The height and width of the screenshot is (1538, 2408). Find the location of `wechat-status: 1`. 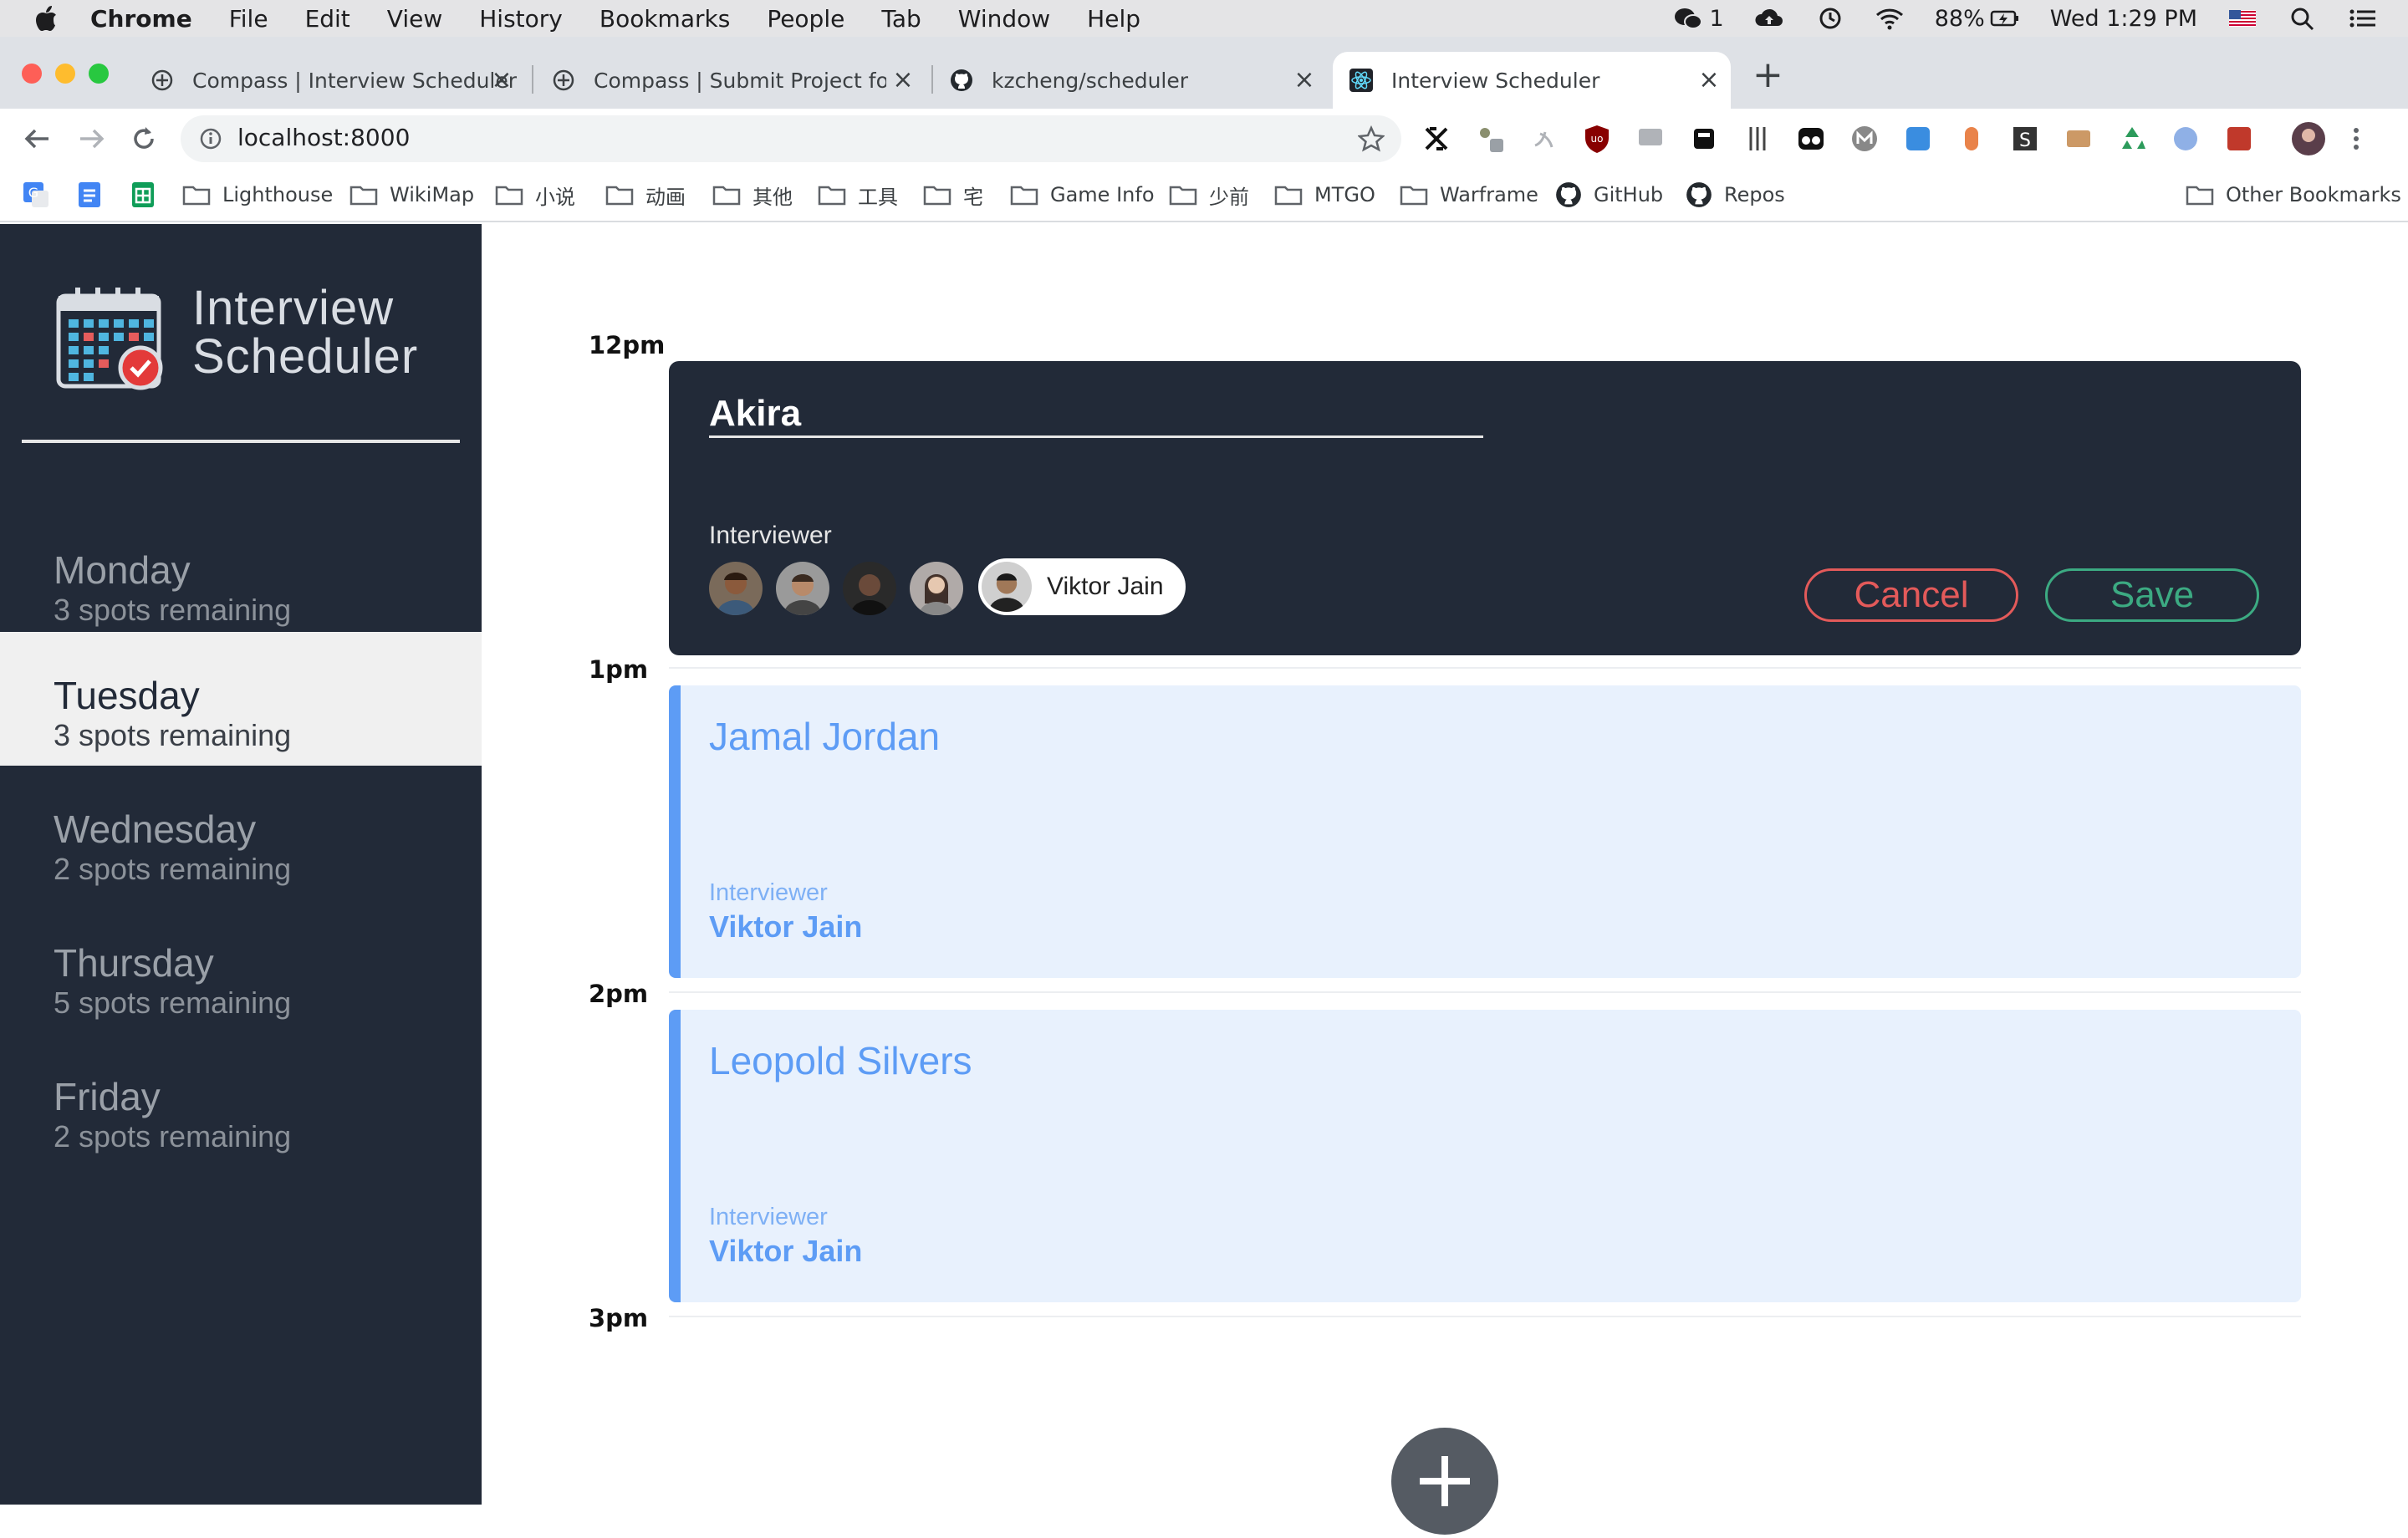

wechat-status: 1 is located at coordinates (1699, 19).